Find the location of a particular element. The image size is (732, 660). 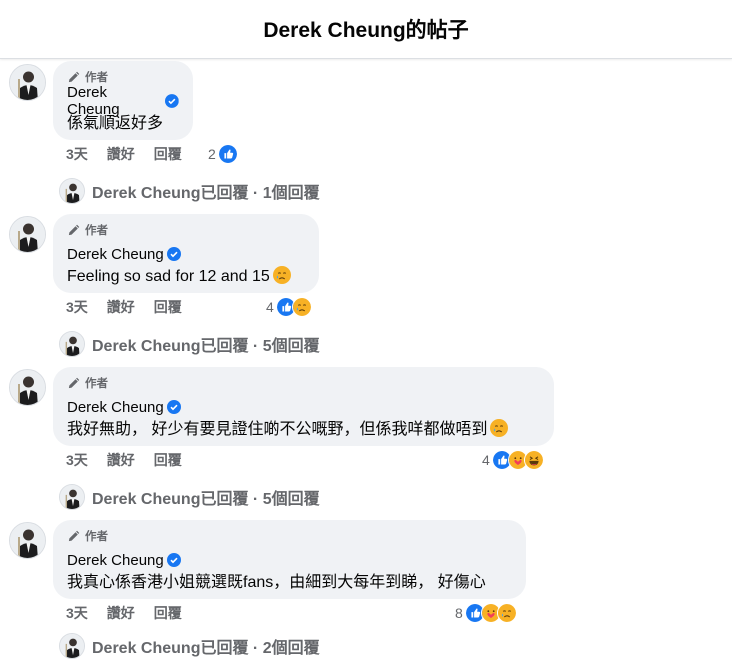

page-title: Derek Cheung的帖子 is located at coordinates (366, 30).